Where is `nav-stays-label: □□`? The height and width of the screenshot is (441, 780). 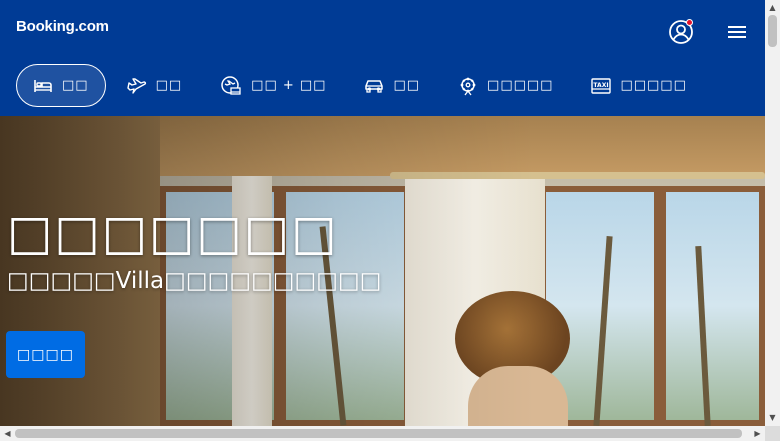
nav-stays-label: □□ is located at coordinates (75, 85).